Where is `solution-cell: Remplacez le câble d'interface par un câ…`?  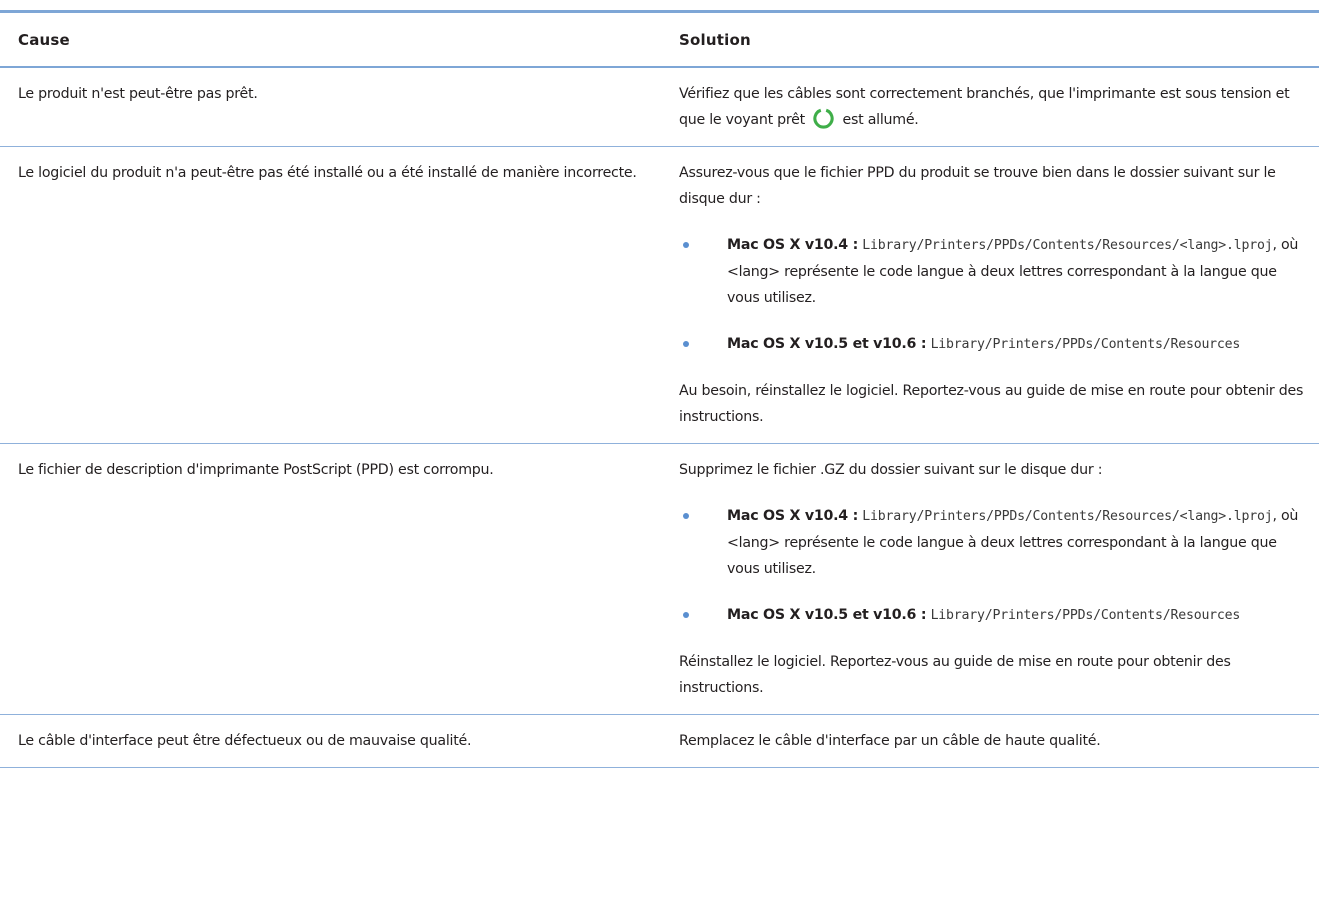 solution-cell: Remplacez le câble d'interface par un câ… is located at coordinates (994, 741).